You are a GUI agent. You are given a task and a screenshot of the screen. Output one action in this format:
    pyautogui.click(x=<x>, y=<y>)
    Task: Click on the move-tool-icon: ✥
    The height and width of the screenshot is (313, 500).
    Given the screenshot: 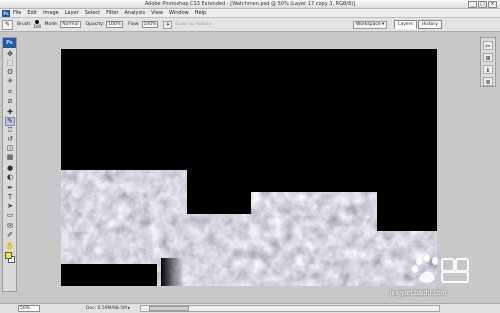 What is the action you would take?
    pyautogui.click(x=10, y=54)
    